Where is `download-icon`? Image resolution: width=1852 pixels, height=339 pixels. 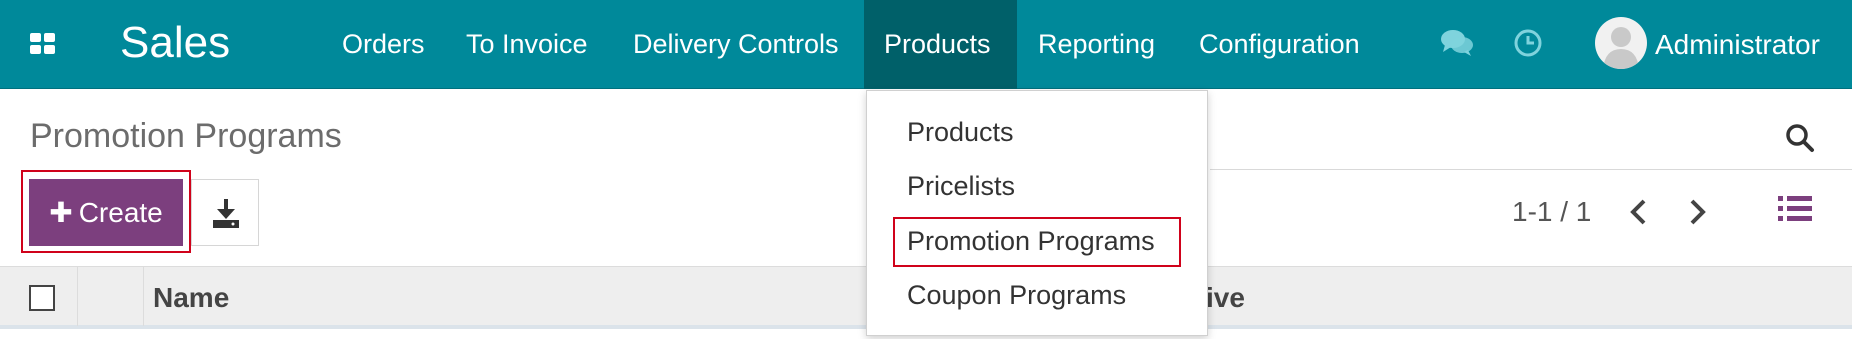
download-icon is located at coordinates (226, 213).